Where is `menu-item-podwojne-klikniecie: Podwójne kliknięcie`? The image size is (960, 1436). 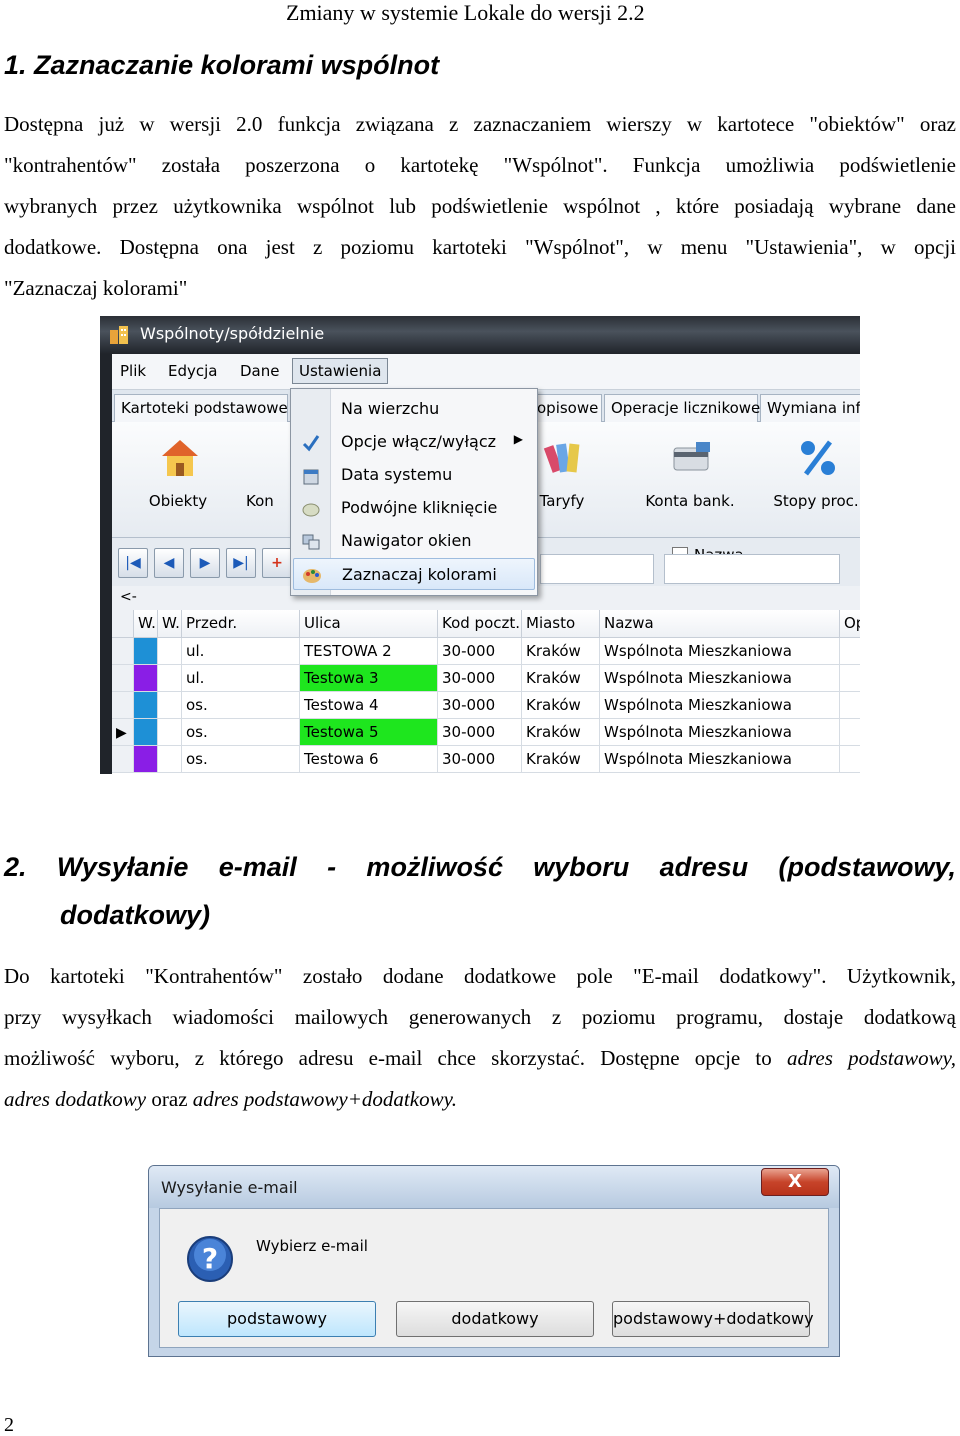
menu-item-podwojne-klikniecie: Podwójne kliknięcie is located at coordinates (414, 508).